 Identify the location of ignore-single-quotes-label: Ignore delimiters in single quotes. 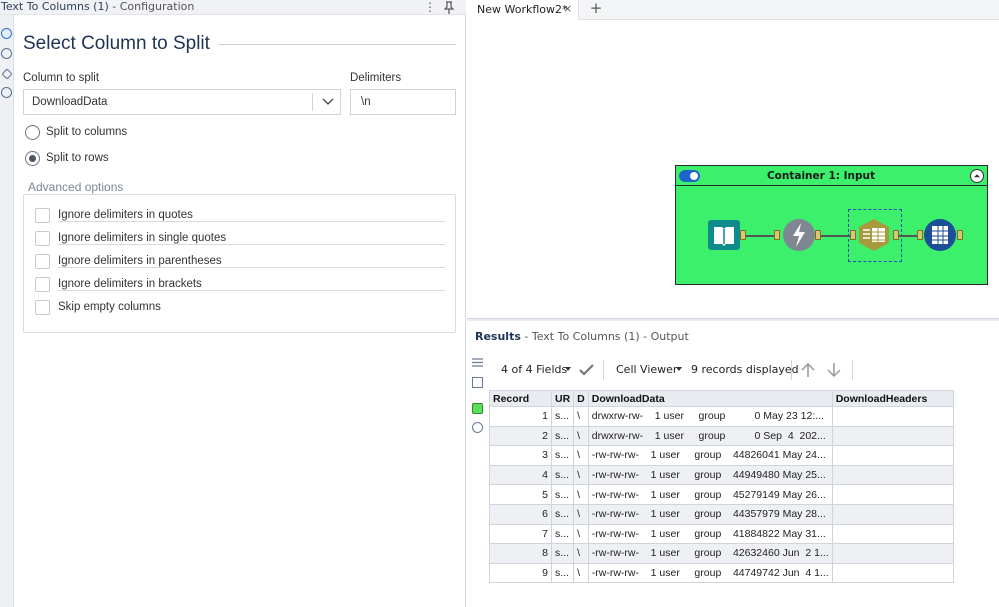
(142, 238).